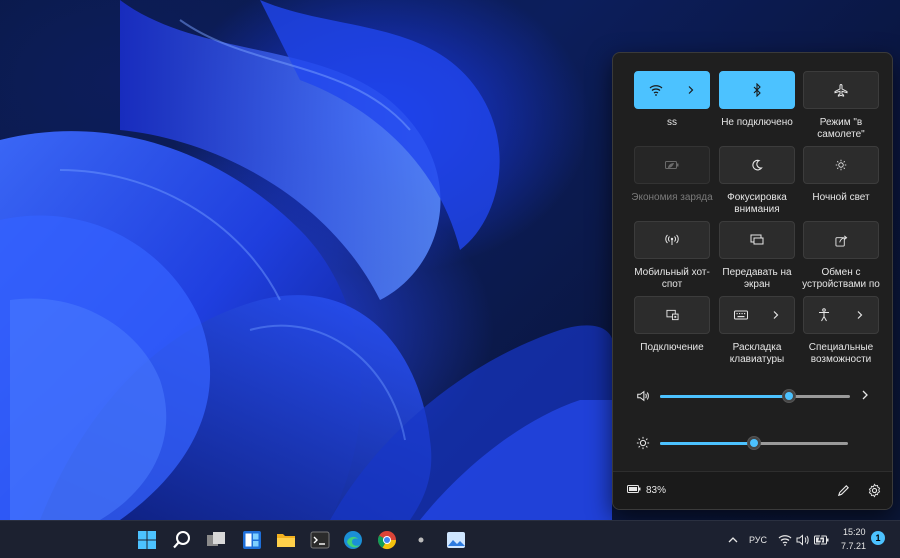  Describe the element at coordinates (421, 540) in the screenshot. I see `app-dot-icon` at that location.